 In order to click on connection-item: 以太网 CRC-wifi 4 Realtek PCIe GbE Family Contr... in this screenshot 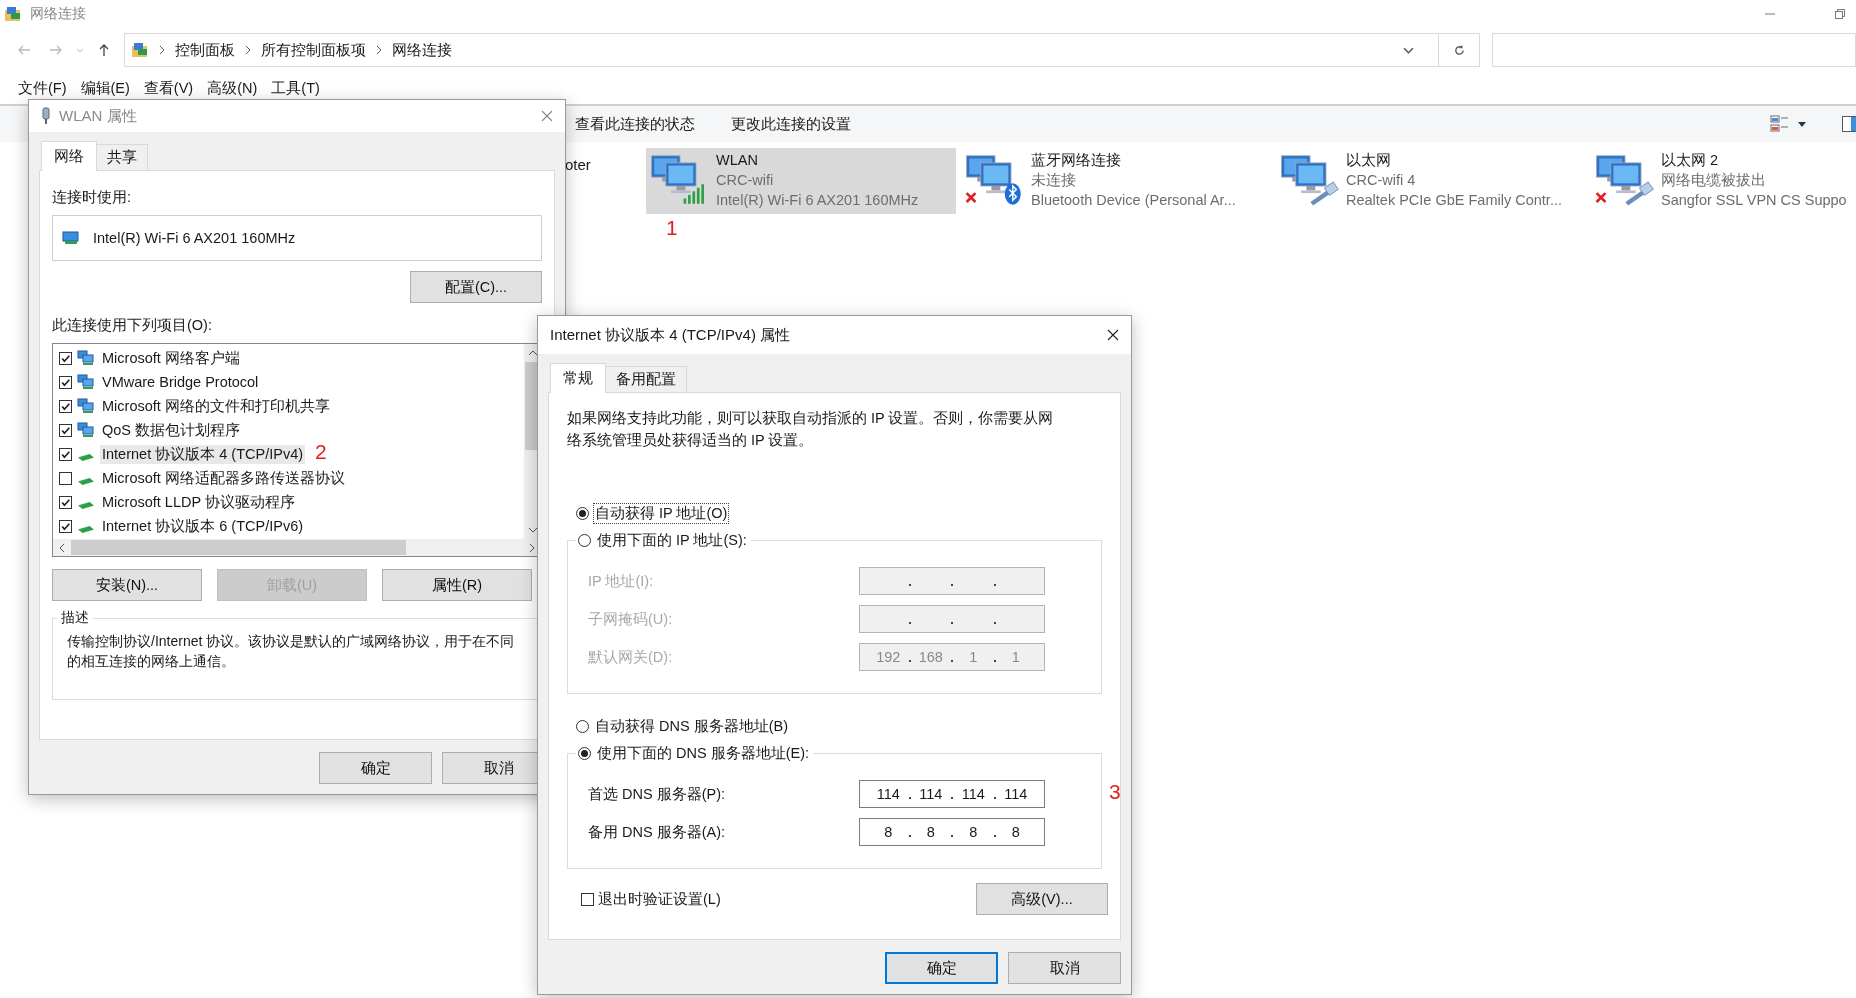, I will do `click(1431, 181)`.